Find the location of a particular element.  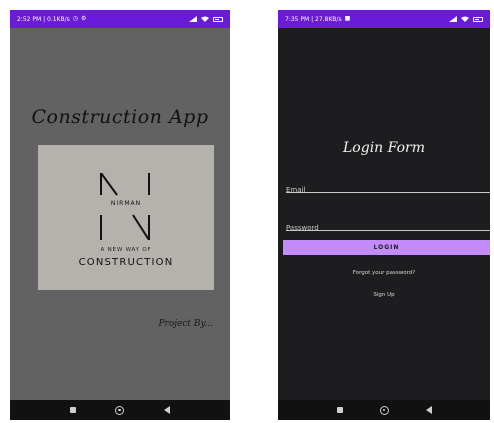

logo-subtitle: CONSTRUCTION is located at coordinates (126, 262).